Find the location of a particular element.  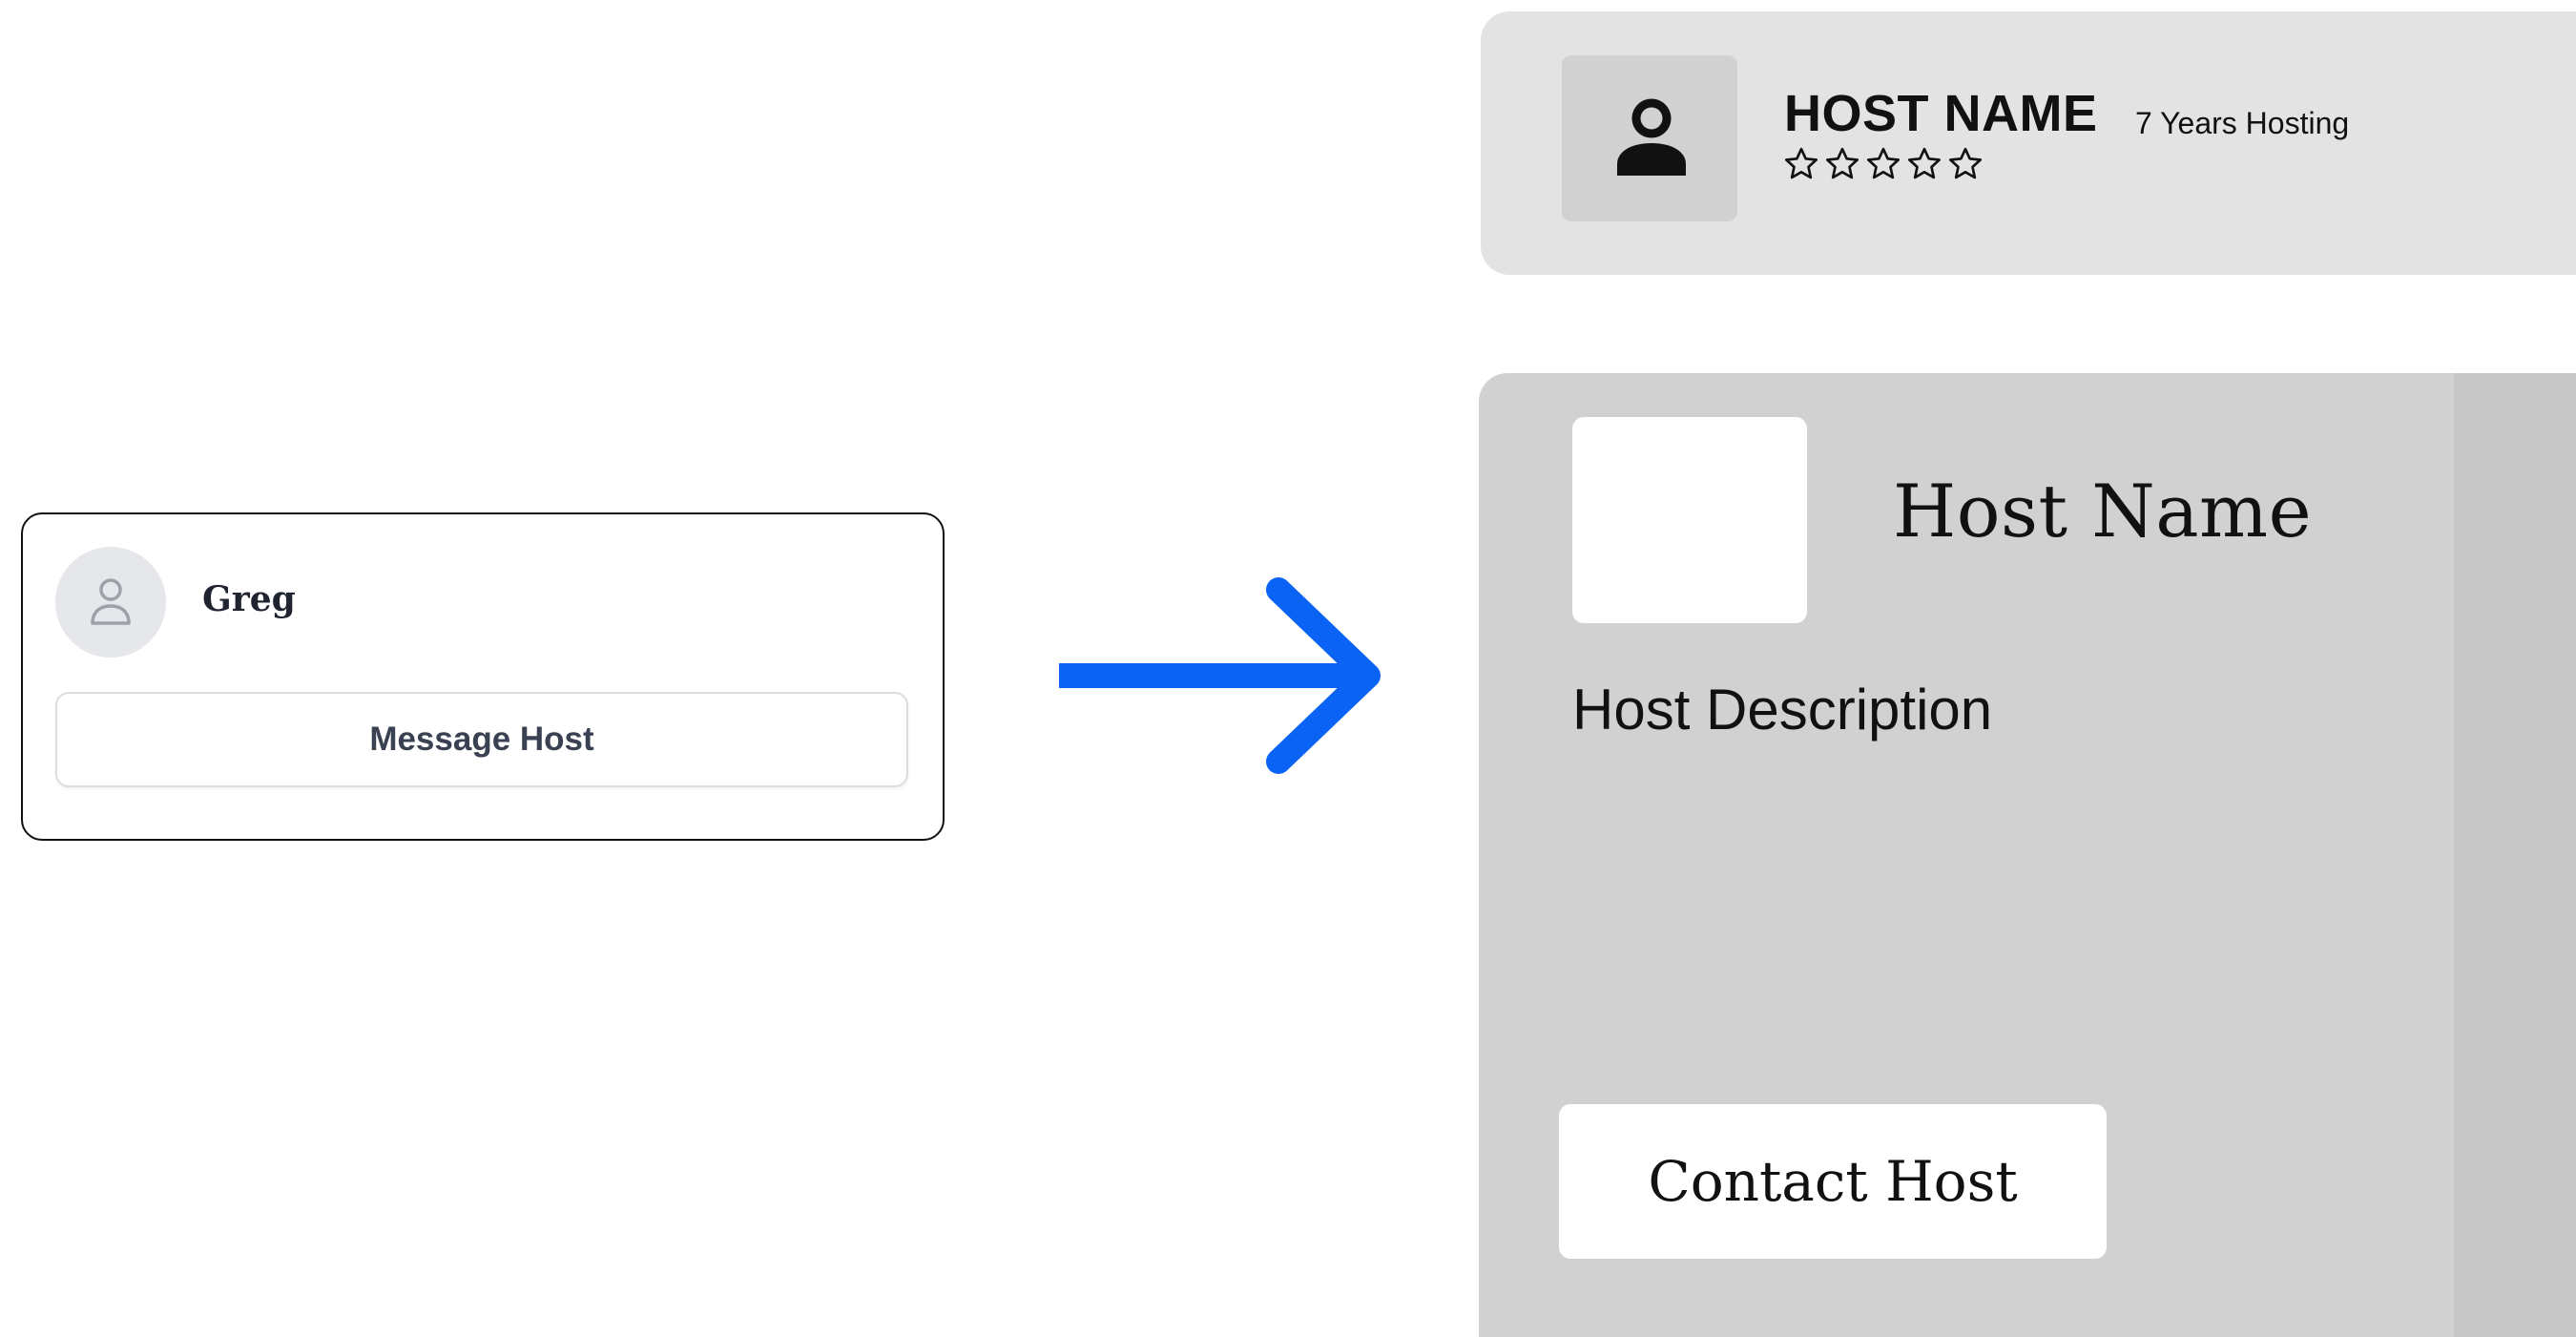

host-description: Host Description is located at coordinates (1782, 710).